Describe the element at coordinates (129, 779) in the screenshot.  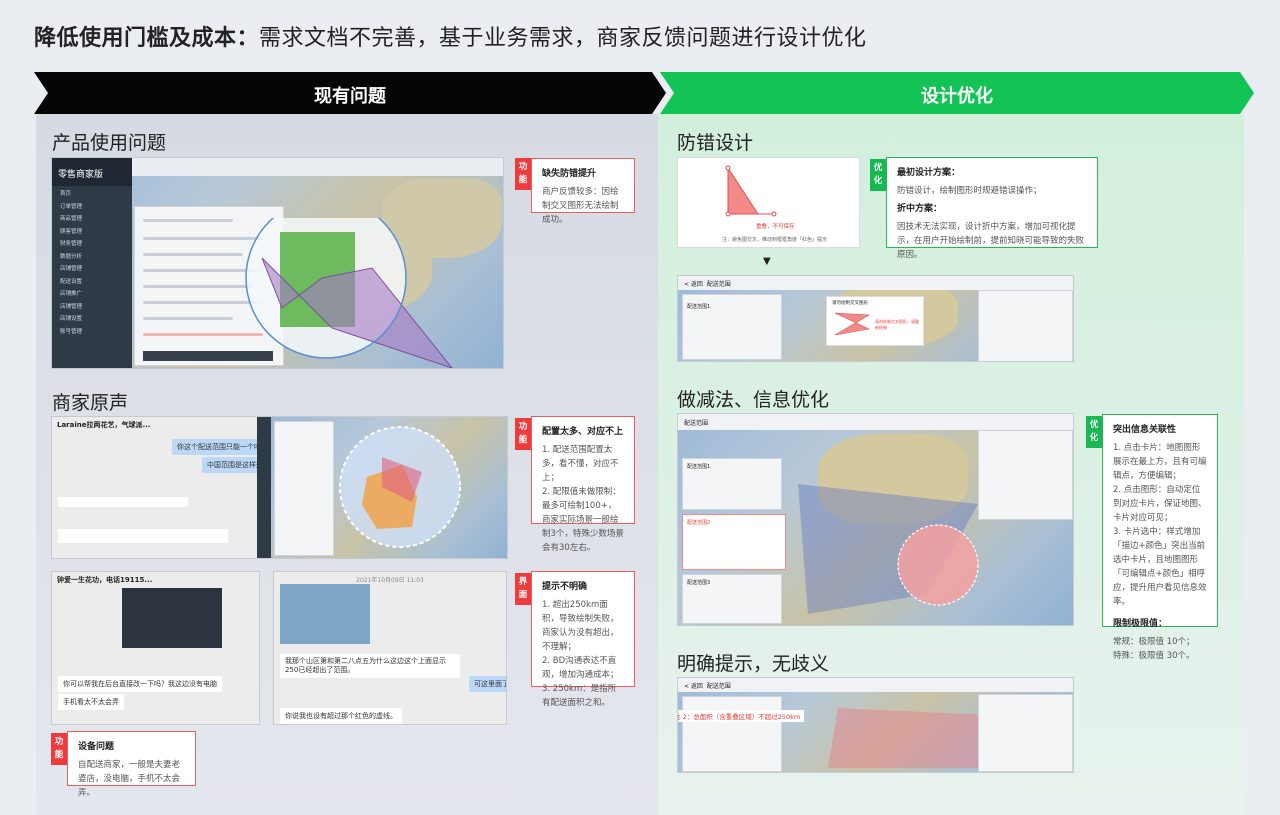
I see `callout-body: 自配送商家，一般是夫妻老婆店，没电脑，手机不太会弄。` at that location.